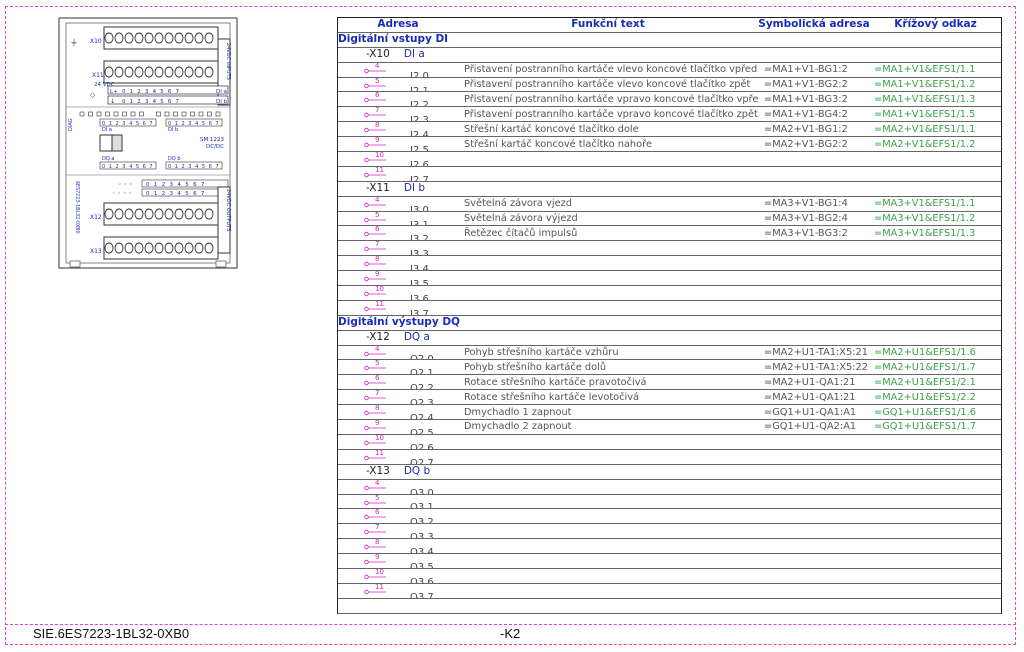 Image resolution: width=1024 pixels, height=652 pixels. Describe the element at coordinates (935, 129) in the screenshot. I see `cross-reference-link: =MA2+V1&EFS1/1.1` at that location.